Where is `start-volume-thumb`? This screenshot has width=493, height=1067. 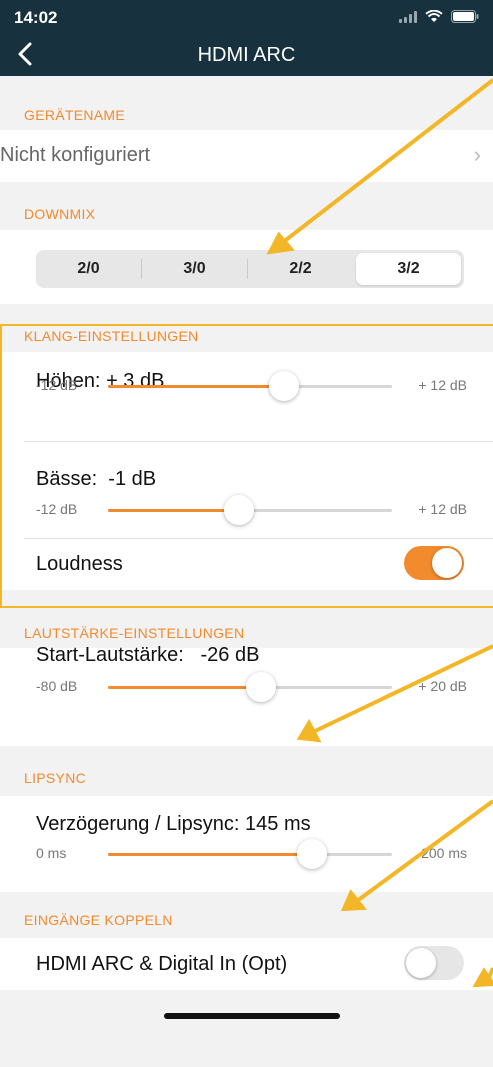
start-volume-thumb is located at coordinates (261, 687).